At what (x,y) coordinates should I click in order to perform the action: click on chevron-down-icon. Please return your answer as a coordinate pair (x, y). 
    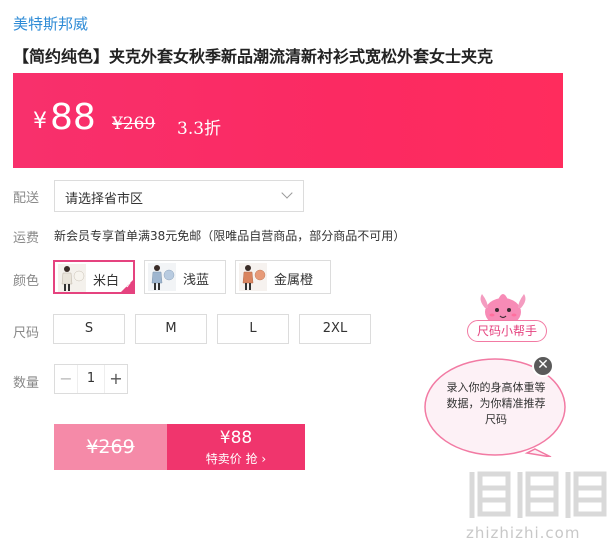
    Looking at the image, I should click on (287, 193).